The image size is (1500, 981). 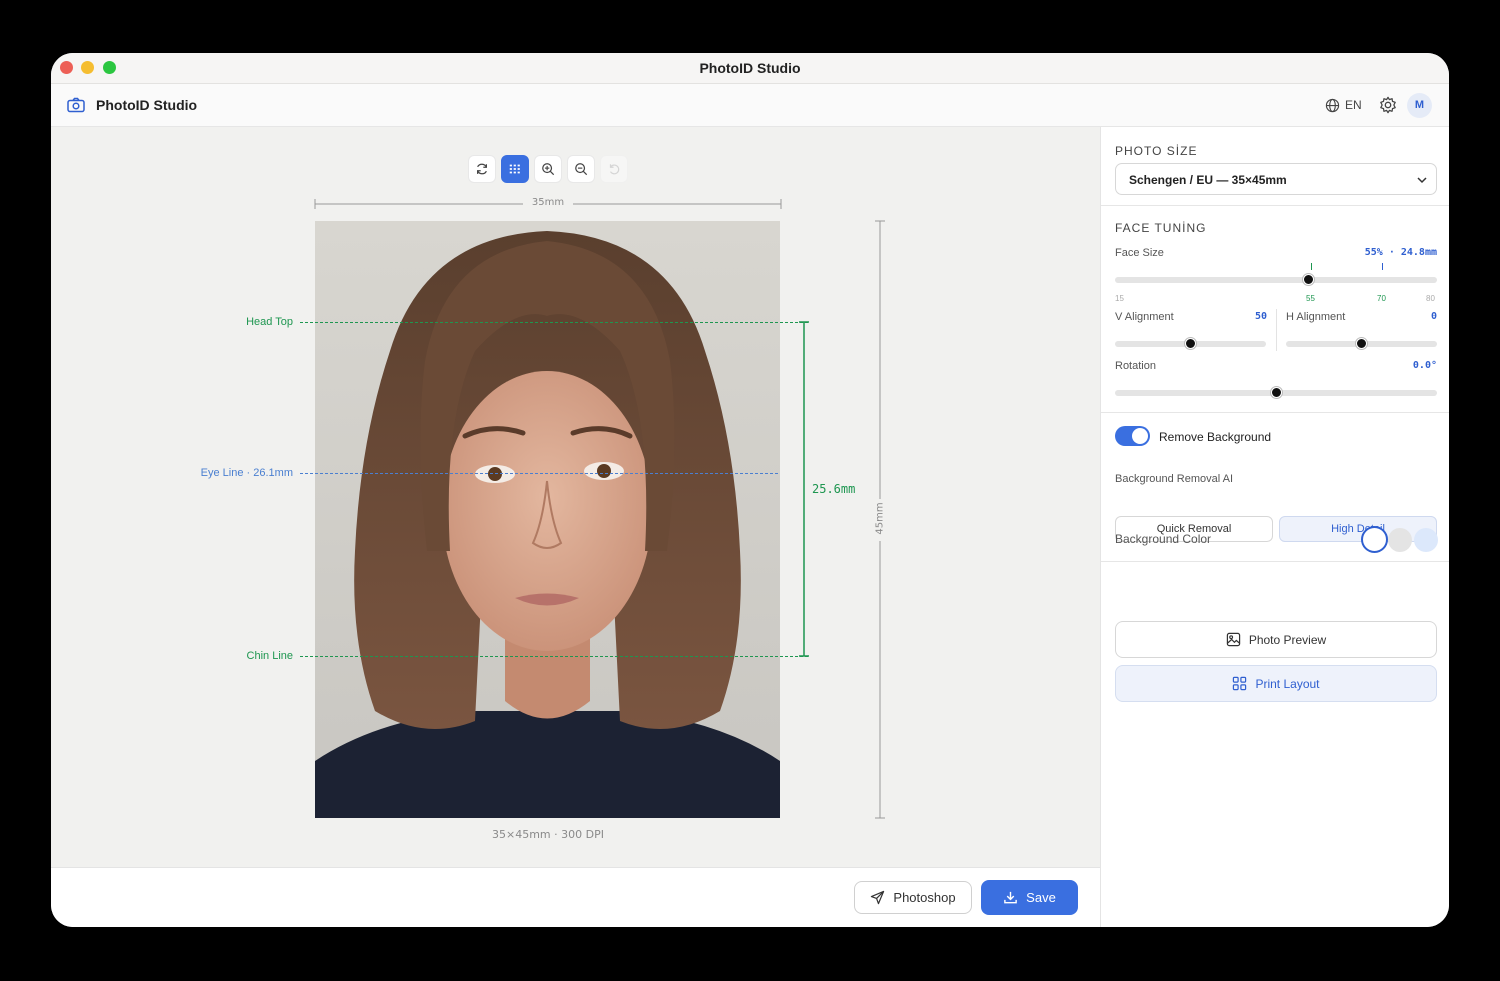 What do you see at coordinates (1308, 279) in the screenshot?
I see `face-size-slider-thumb` at bounding box center [1308, 279].